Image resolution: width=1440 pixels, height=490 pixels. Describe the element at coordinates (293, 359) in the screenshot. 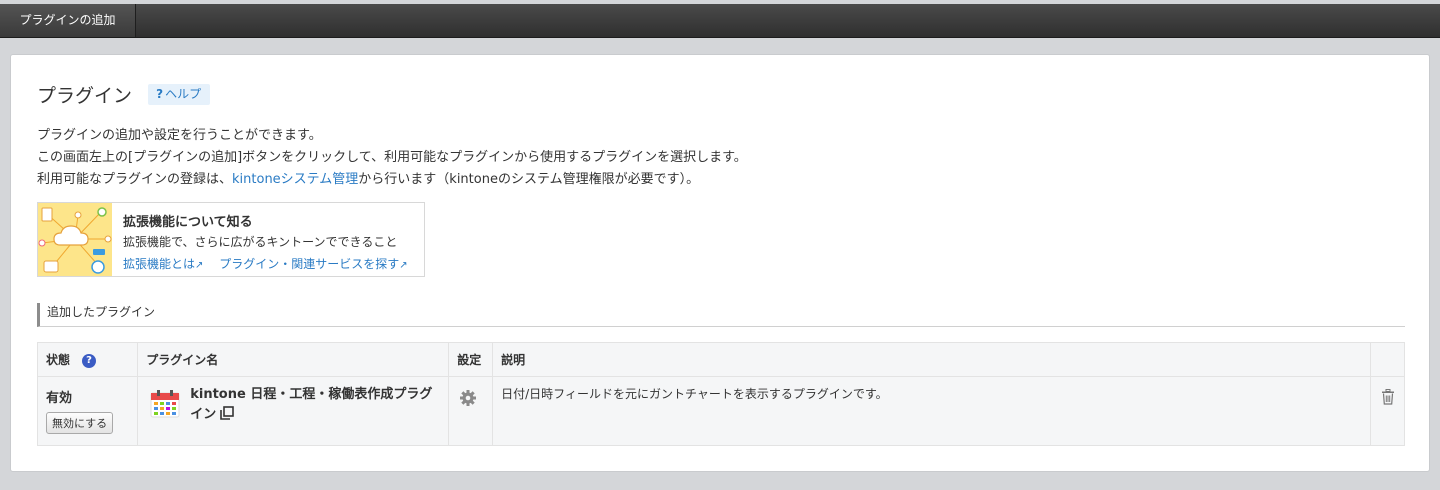

I see `name-column-header: プラグイン名` at that location.